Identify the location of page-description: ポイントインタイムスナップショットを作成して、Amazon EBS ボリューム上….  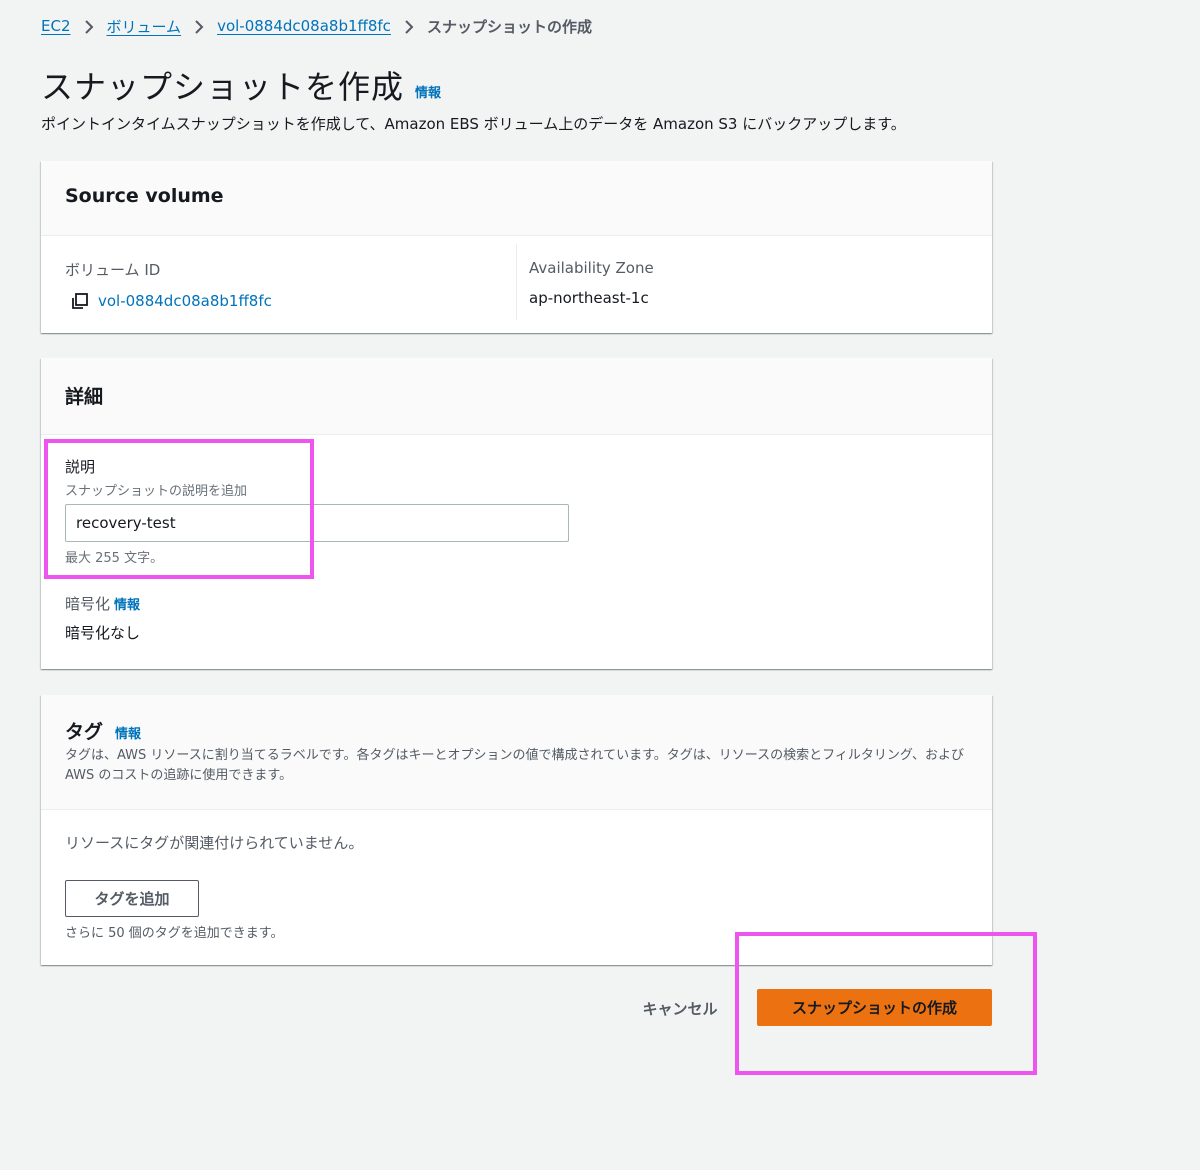
(473, 124).